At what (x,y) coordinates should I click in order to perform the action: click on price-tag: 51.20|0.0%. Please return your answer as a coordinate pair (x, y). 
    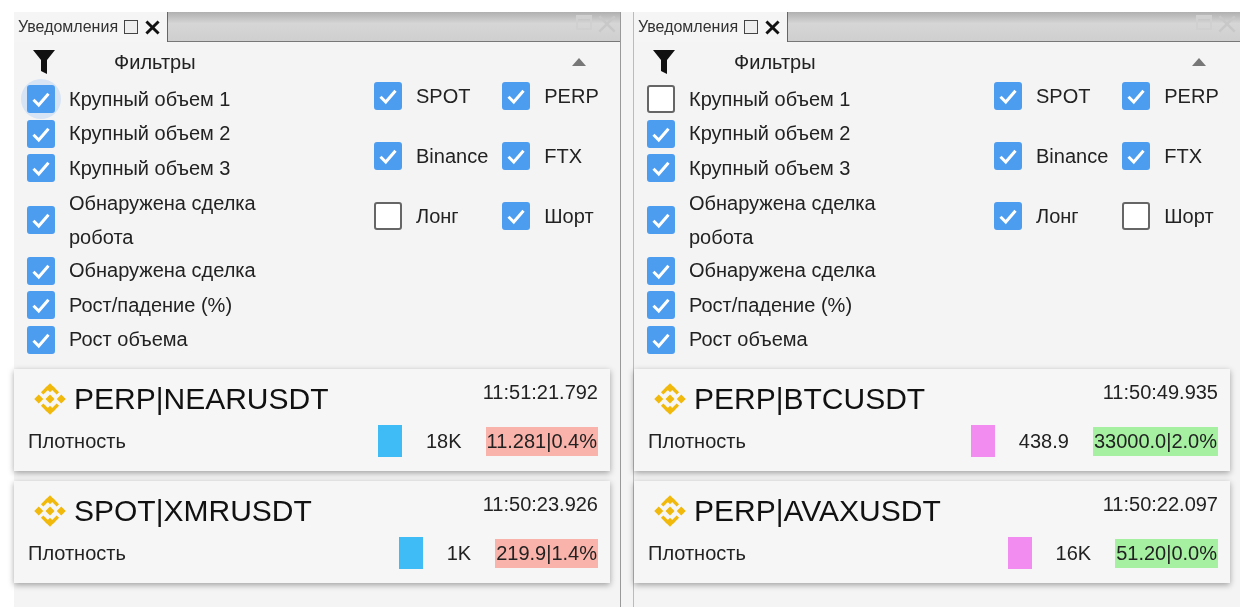
    Looking at the image, I should click on (1166, 553).